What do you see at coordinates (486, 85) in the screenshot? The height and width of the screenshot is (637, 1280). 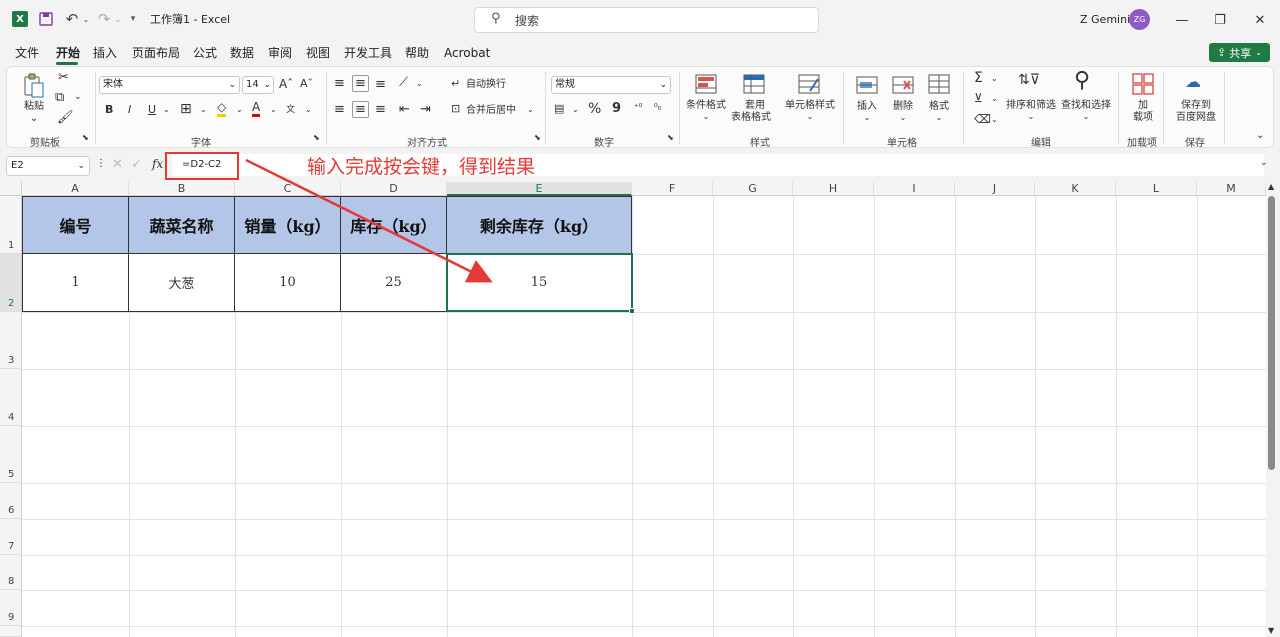 I see `wrap-text-button: 自动换行` at bounding box center [486, 85].